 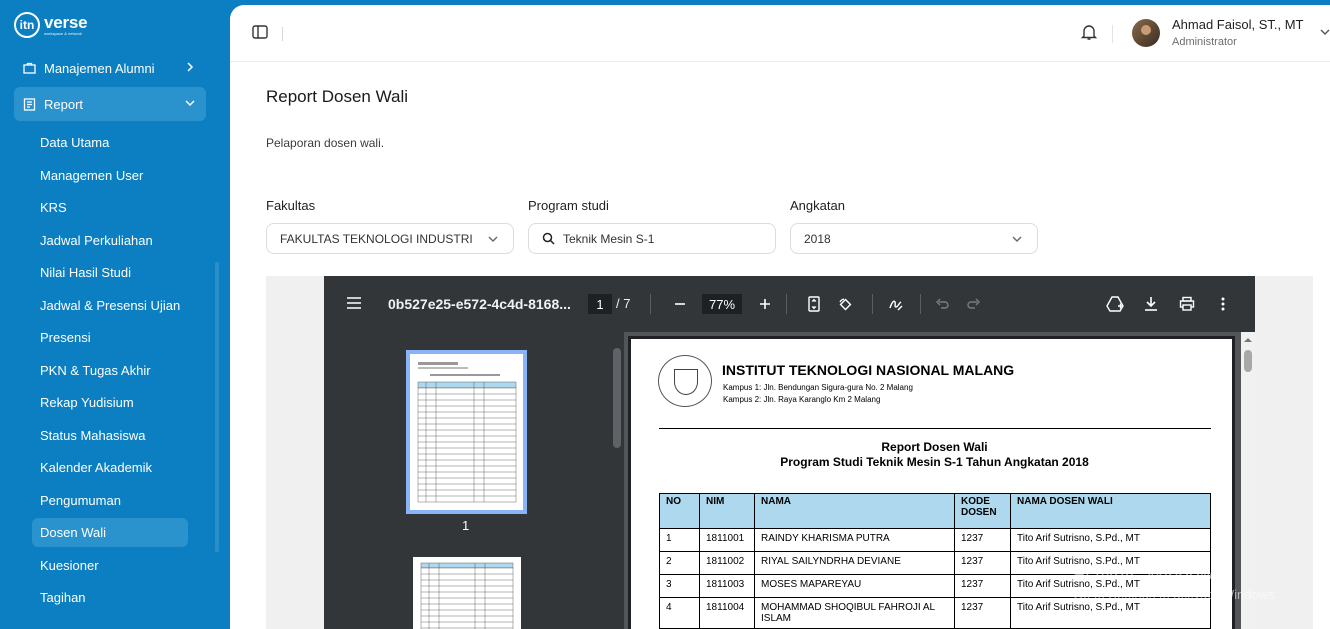 I want to click on fakultas-select: FAKULTAS TEKNOLOGI INDUSTRI, so click(x=390, y=238).